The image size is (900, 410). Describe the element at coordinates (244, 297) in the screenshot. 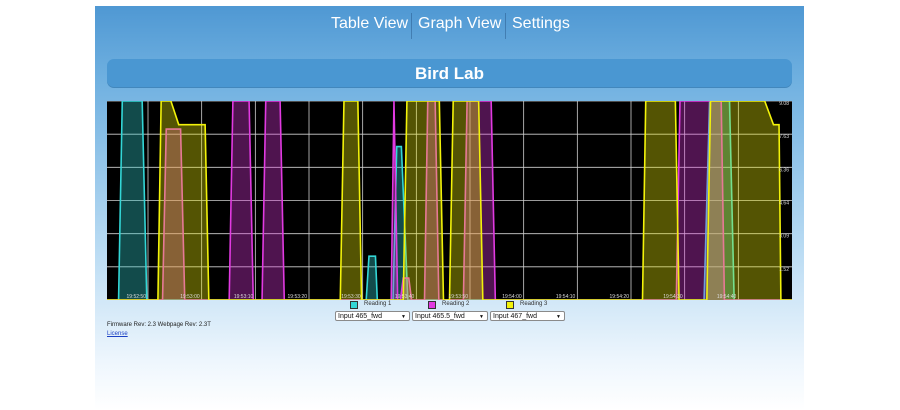

I see `x-tick-label: 19:53:10` at that location.